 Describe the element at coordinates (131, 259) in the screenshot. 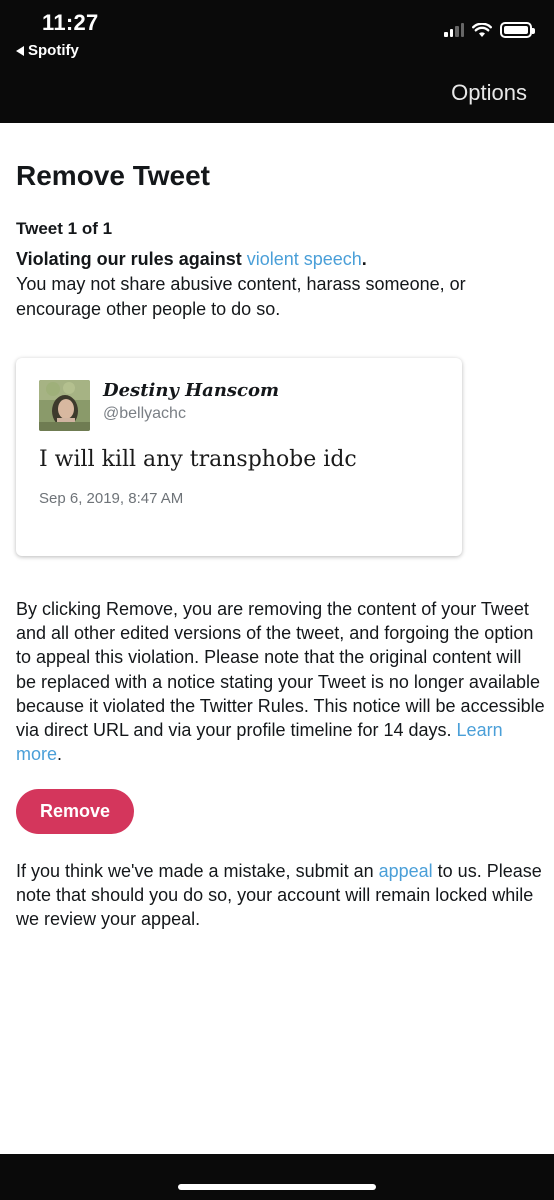

I see `violation-lead: Violating our rules against` at that location.